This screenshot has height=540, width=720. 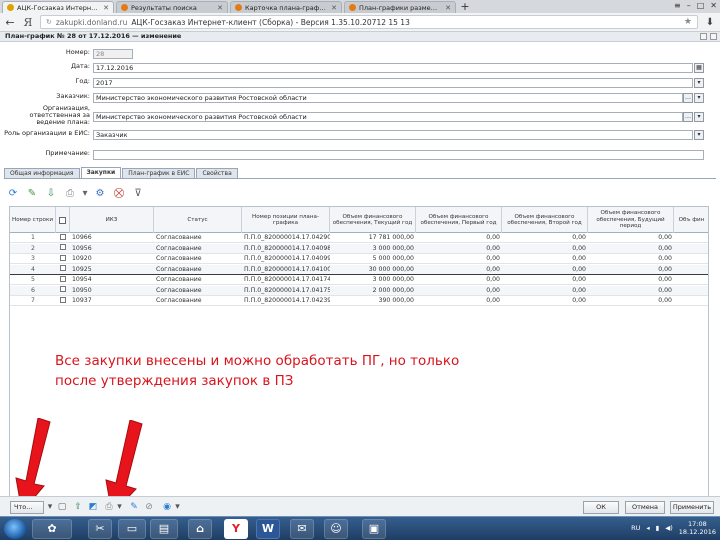 I want to click on ok-button: ОК, so click(x=601, y=507).